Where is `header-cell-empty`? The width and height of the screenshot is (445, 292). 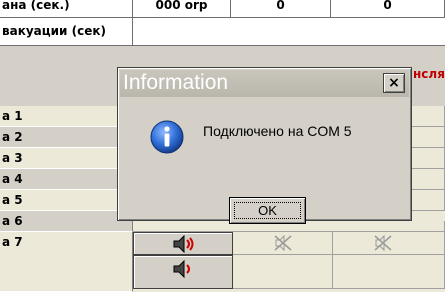
header-cell-empty is located at coordinates (289, 32).